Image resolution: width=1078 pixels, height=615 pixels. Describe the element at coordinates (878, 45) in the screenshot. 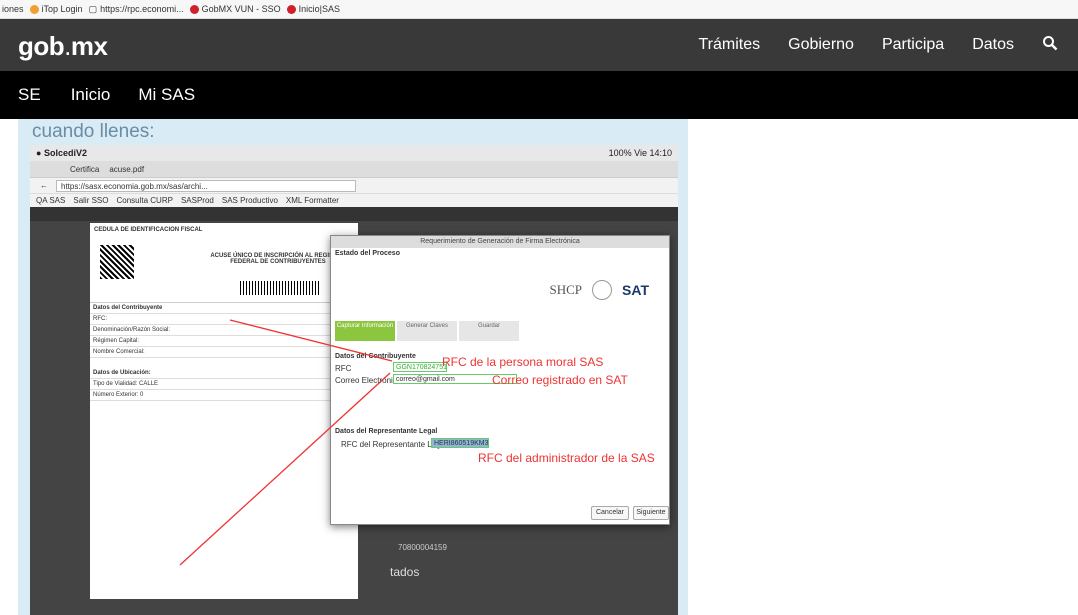

I see `nav-links: Trámites Gobierno Participa Datos` at that location.